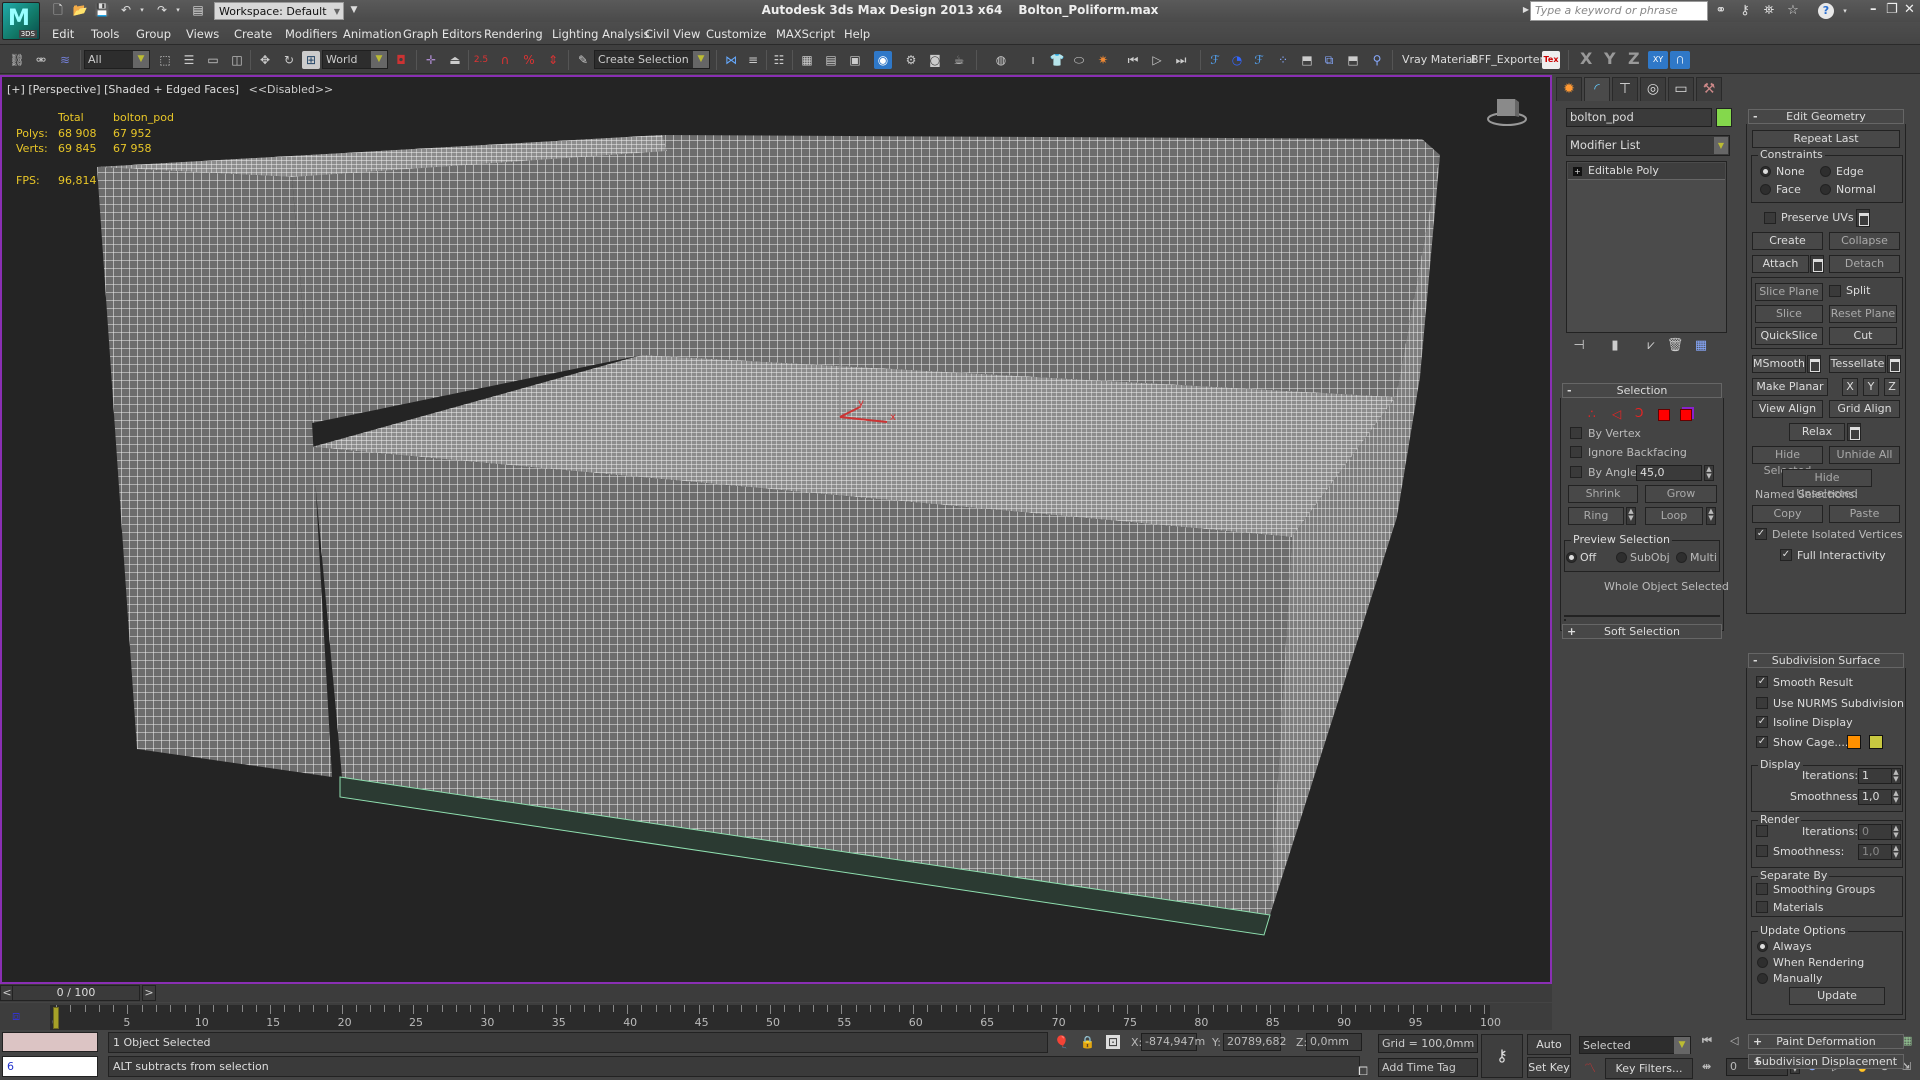 This screenshot has height=1080, width=1920. What do you see at coordinates (1706, 1066) in the screenshot?
I see `key-mode-toggle-icon: ⇹` at bounding box center [1706, 1066].